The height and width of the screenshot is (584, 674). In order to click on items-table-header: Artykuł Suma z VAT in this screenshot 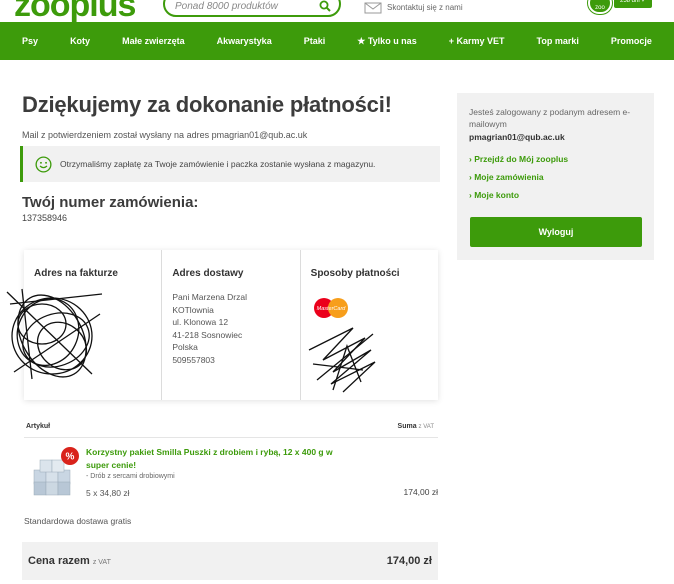, I will do `click(231, 429)`.